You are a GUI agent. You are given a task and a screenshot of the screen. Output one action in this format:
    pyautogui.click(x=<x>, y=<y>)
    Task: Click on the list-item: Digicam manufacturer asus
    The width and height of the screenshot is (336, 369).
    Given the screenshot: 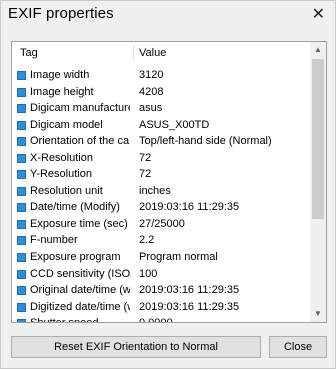 What is the action you would take?
    pyautogui.click(x=161, y=108)
    